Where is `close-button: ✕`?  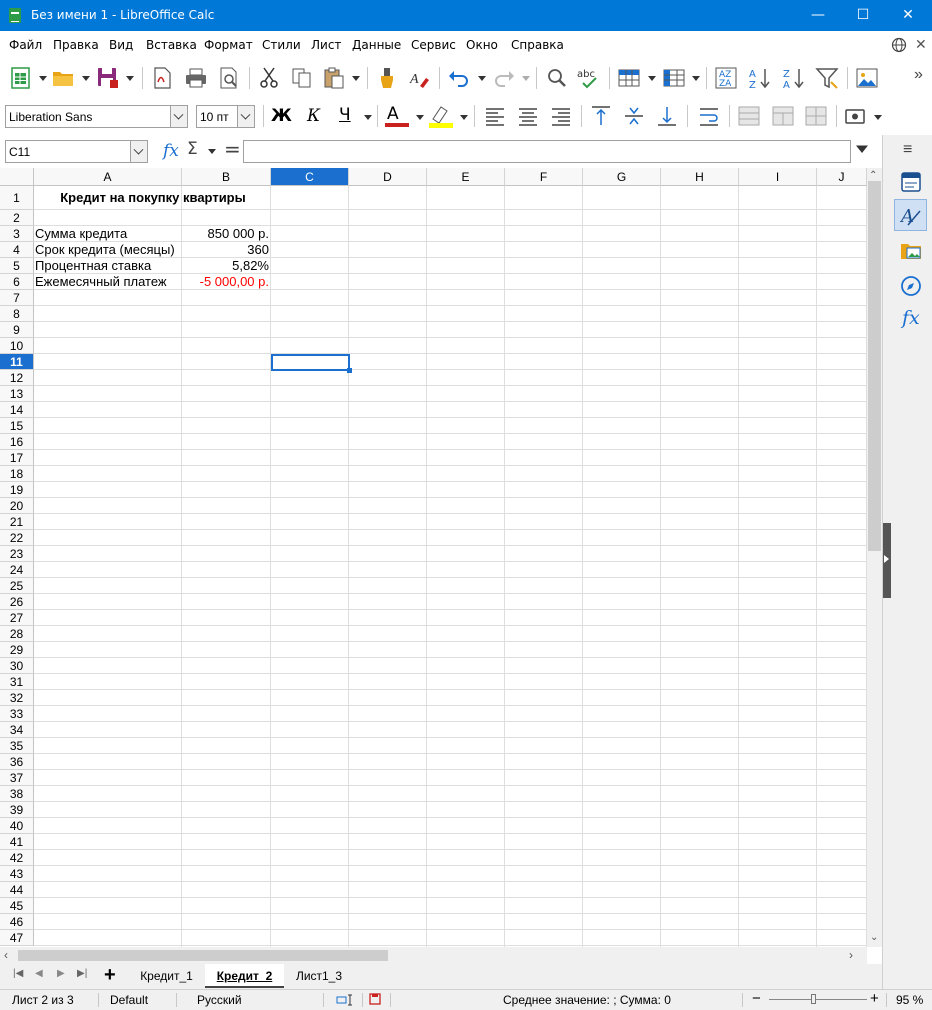 close-button: ✕ is located at coordinates (908, 15).